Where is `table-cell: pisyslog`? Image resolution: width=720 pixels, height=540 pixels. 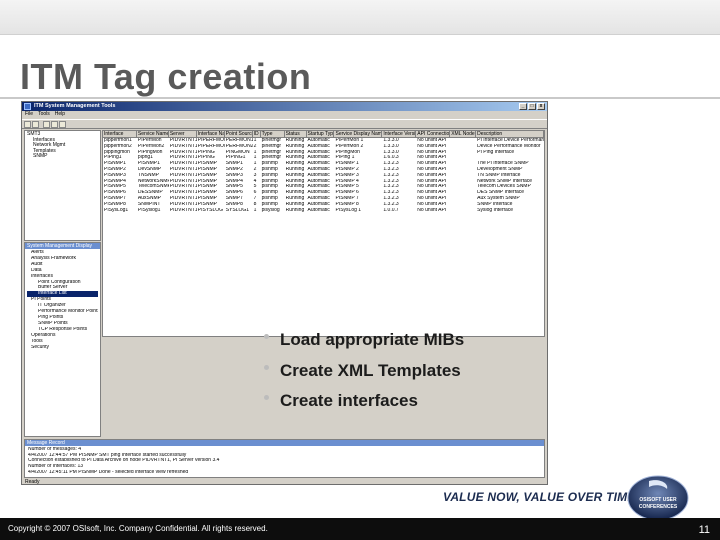 table-cell: pisyslog is located at coordinates (270, 210).